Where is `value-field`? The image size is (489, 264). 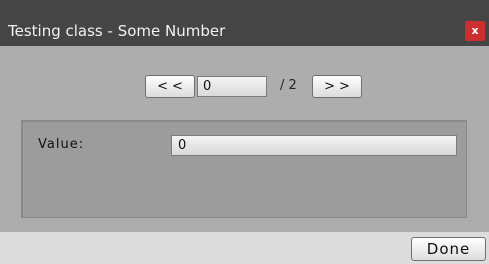 value-field is located at coordinates (314, 145).